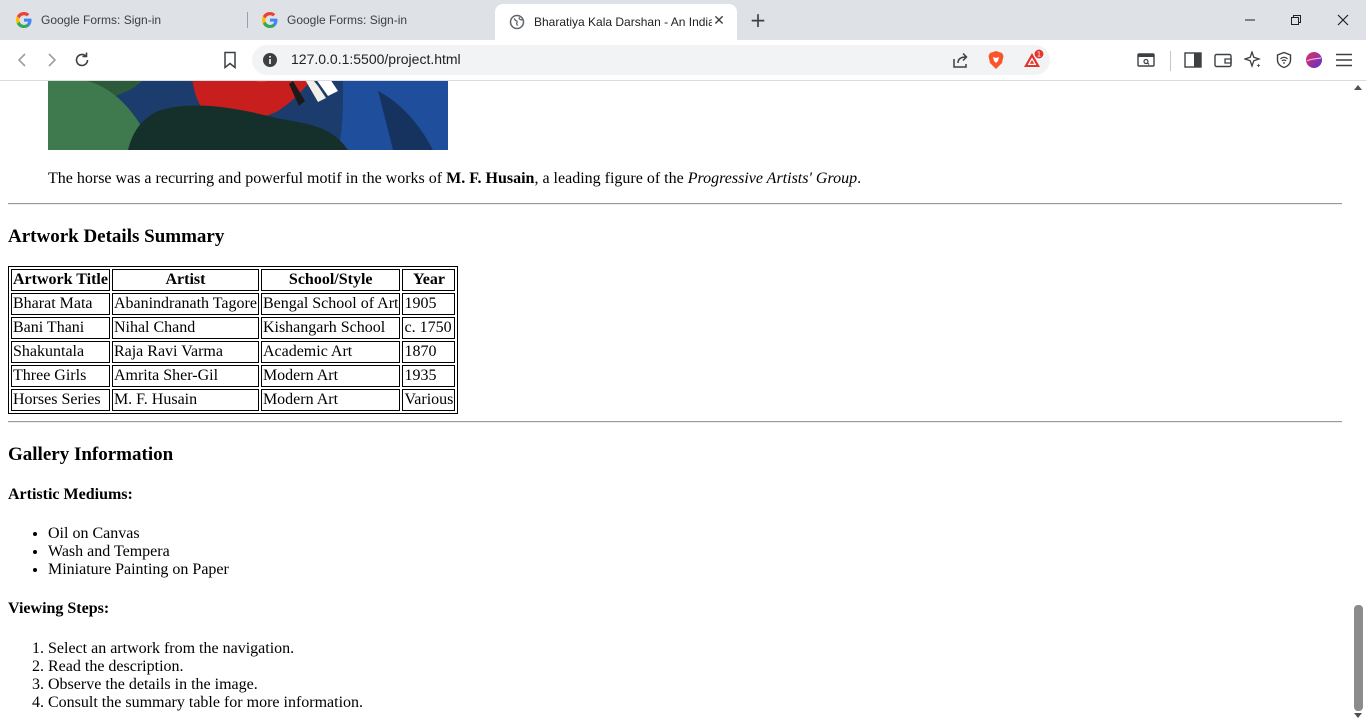  I want to click on vpn-button, so click(1284, 60).